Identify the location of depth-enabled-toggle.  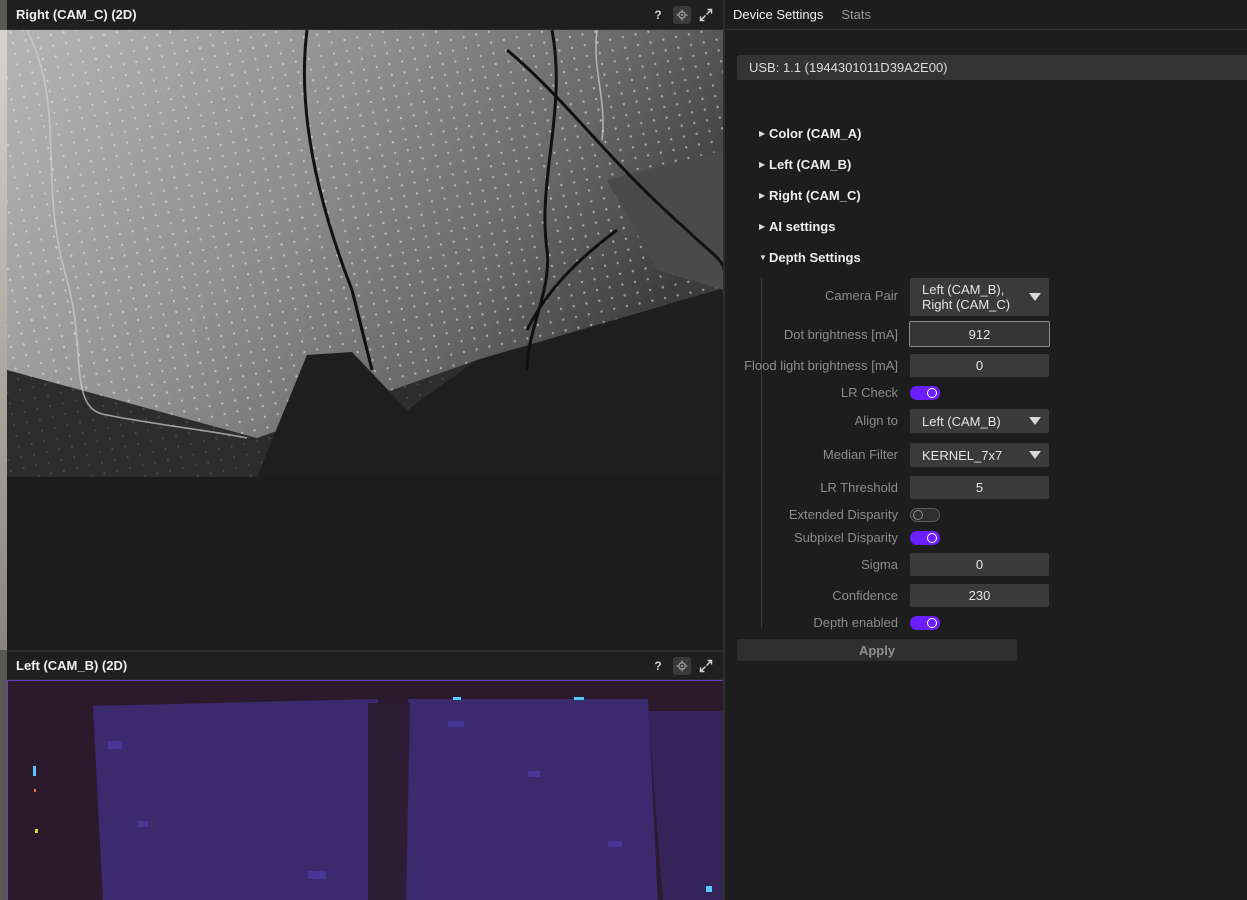
(925, 623).